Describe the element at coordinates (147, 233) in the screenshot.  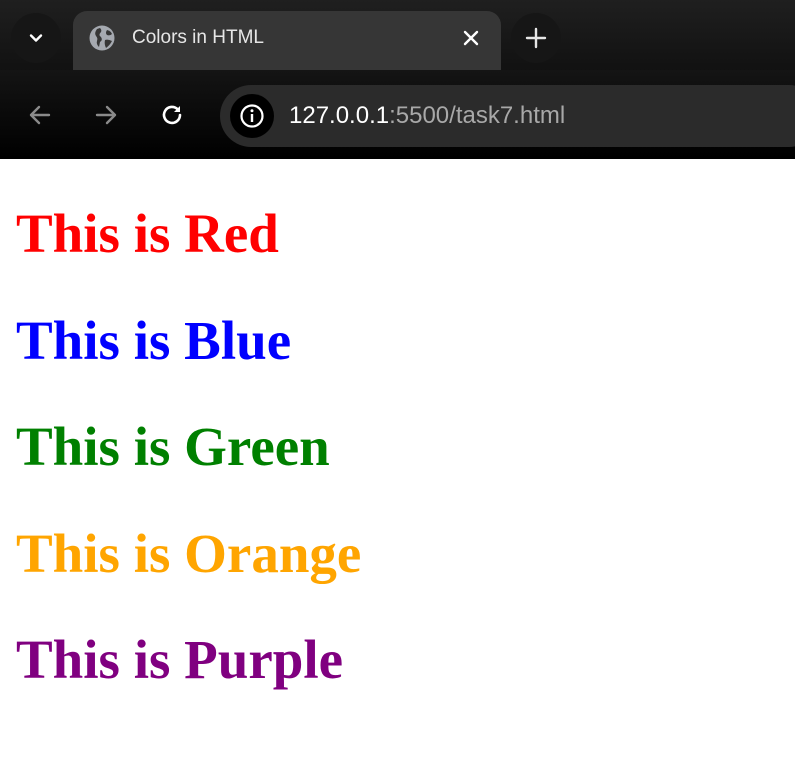
I see `heading-red: This is Red` at that location.